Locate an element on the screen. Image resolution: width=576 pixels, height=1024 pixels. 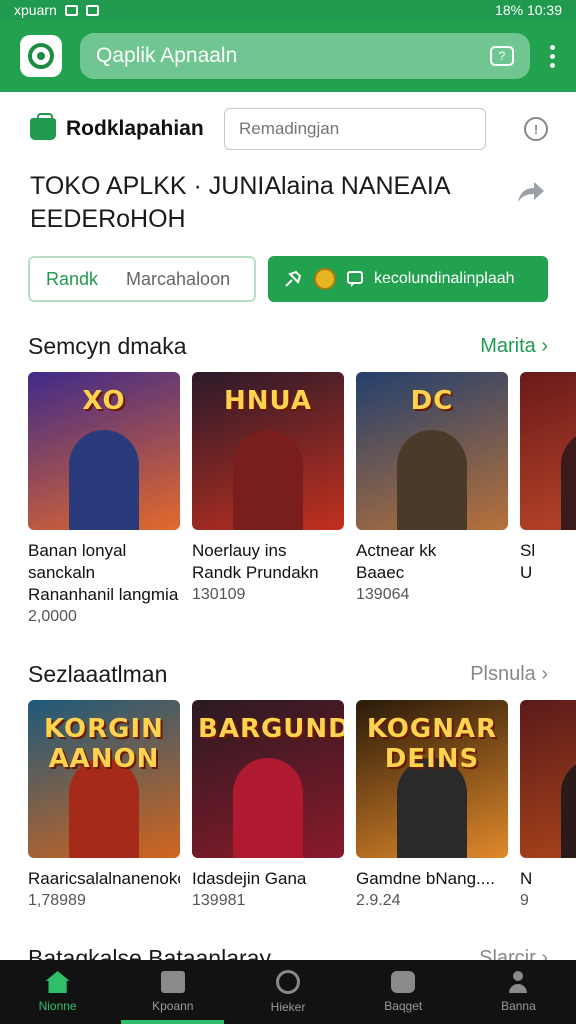
section-more-link: Marita › is located at coordinates (514, 346).